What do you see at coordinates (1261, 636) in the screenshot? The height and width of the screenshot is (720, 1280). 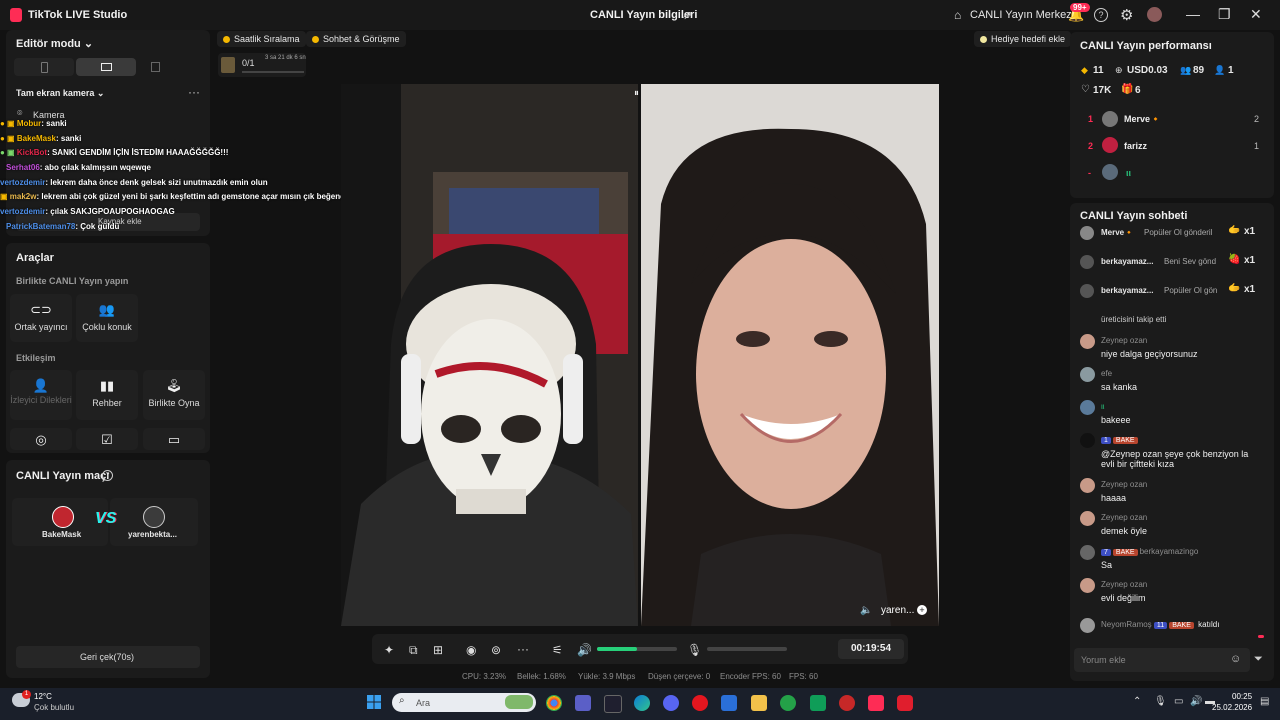 I see `scroll-indicator` at bounding box center [1261, 636].